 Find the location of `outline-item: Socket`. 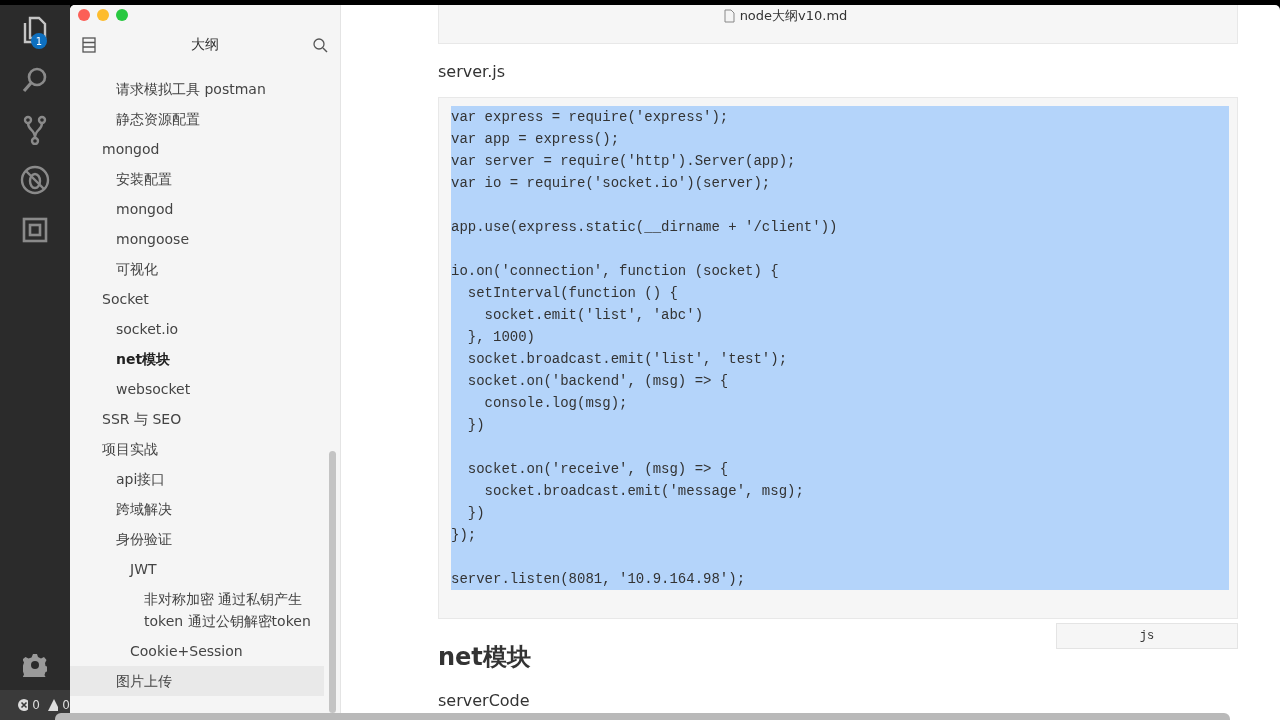

outline-item: Socket is located at coordinates (197, 299).